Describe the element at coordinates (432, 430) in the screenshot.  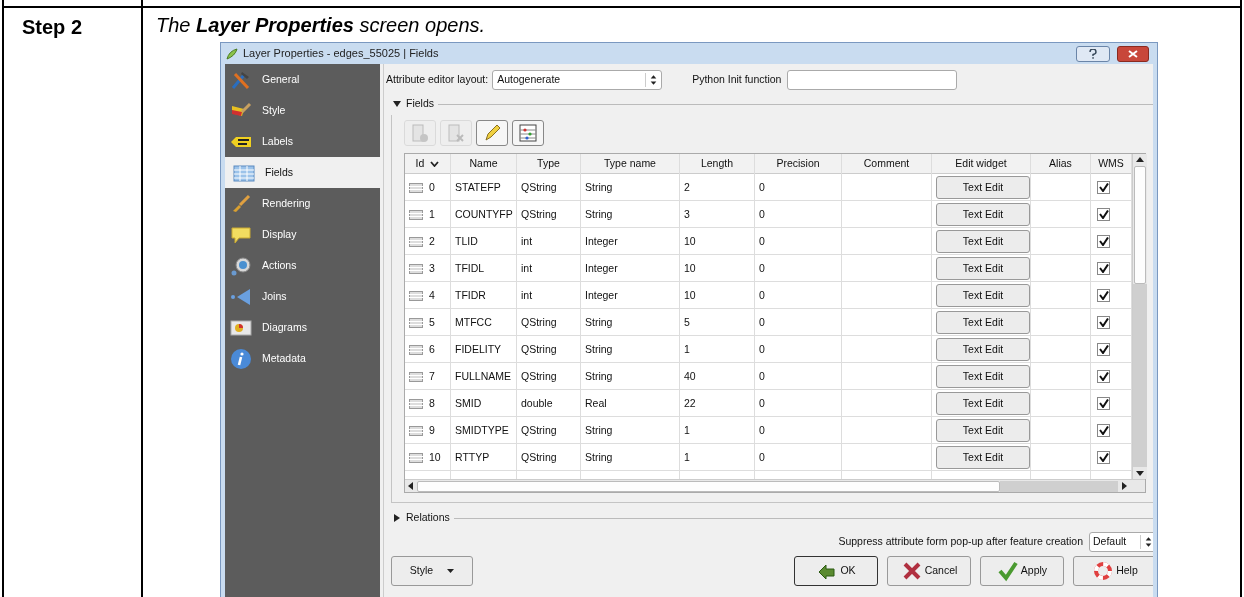
I see `table-cell-text: 9` at that location.